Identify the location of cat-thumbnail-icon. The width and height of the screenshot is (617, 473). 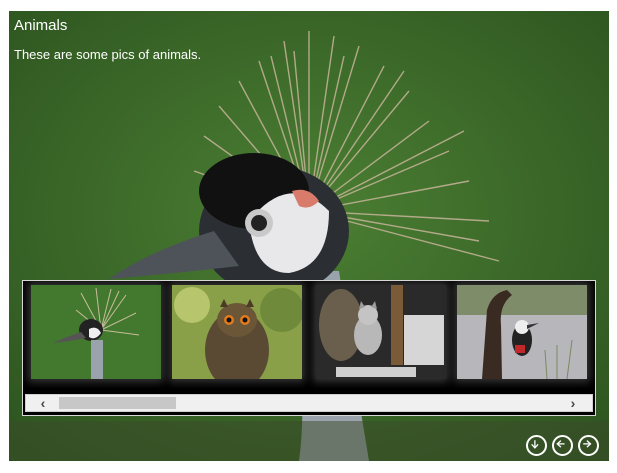
(381, 332).